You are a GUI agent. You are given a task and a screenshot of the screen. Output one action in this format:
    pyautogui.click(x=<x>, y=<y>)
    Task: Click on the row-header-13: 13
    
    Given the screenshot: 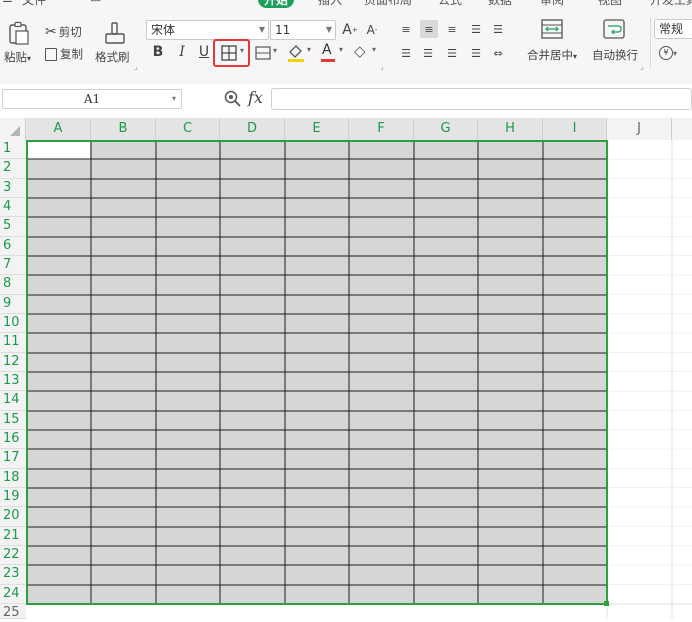 What is the action you would take?
    pyautogui.click(x=13, y=381)
    